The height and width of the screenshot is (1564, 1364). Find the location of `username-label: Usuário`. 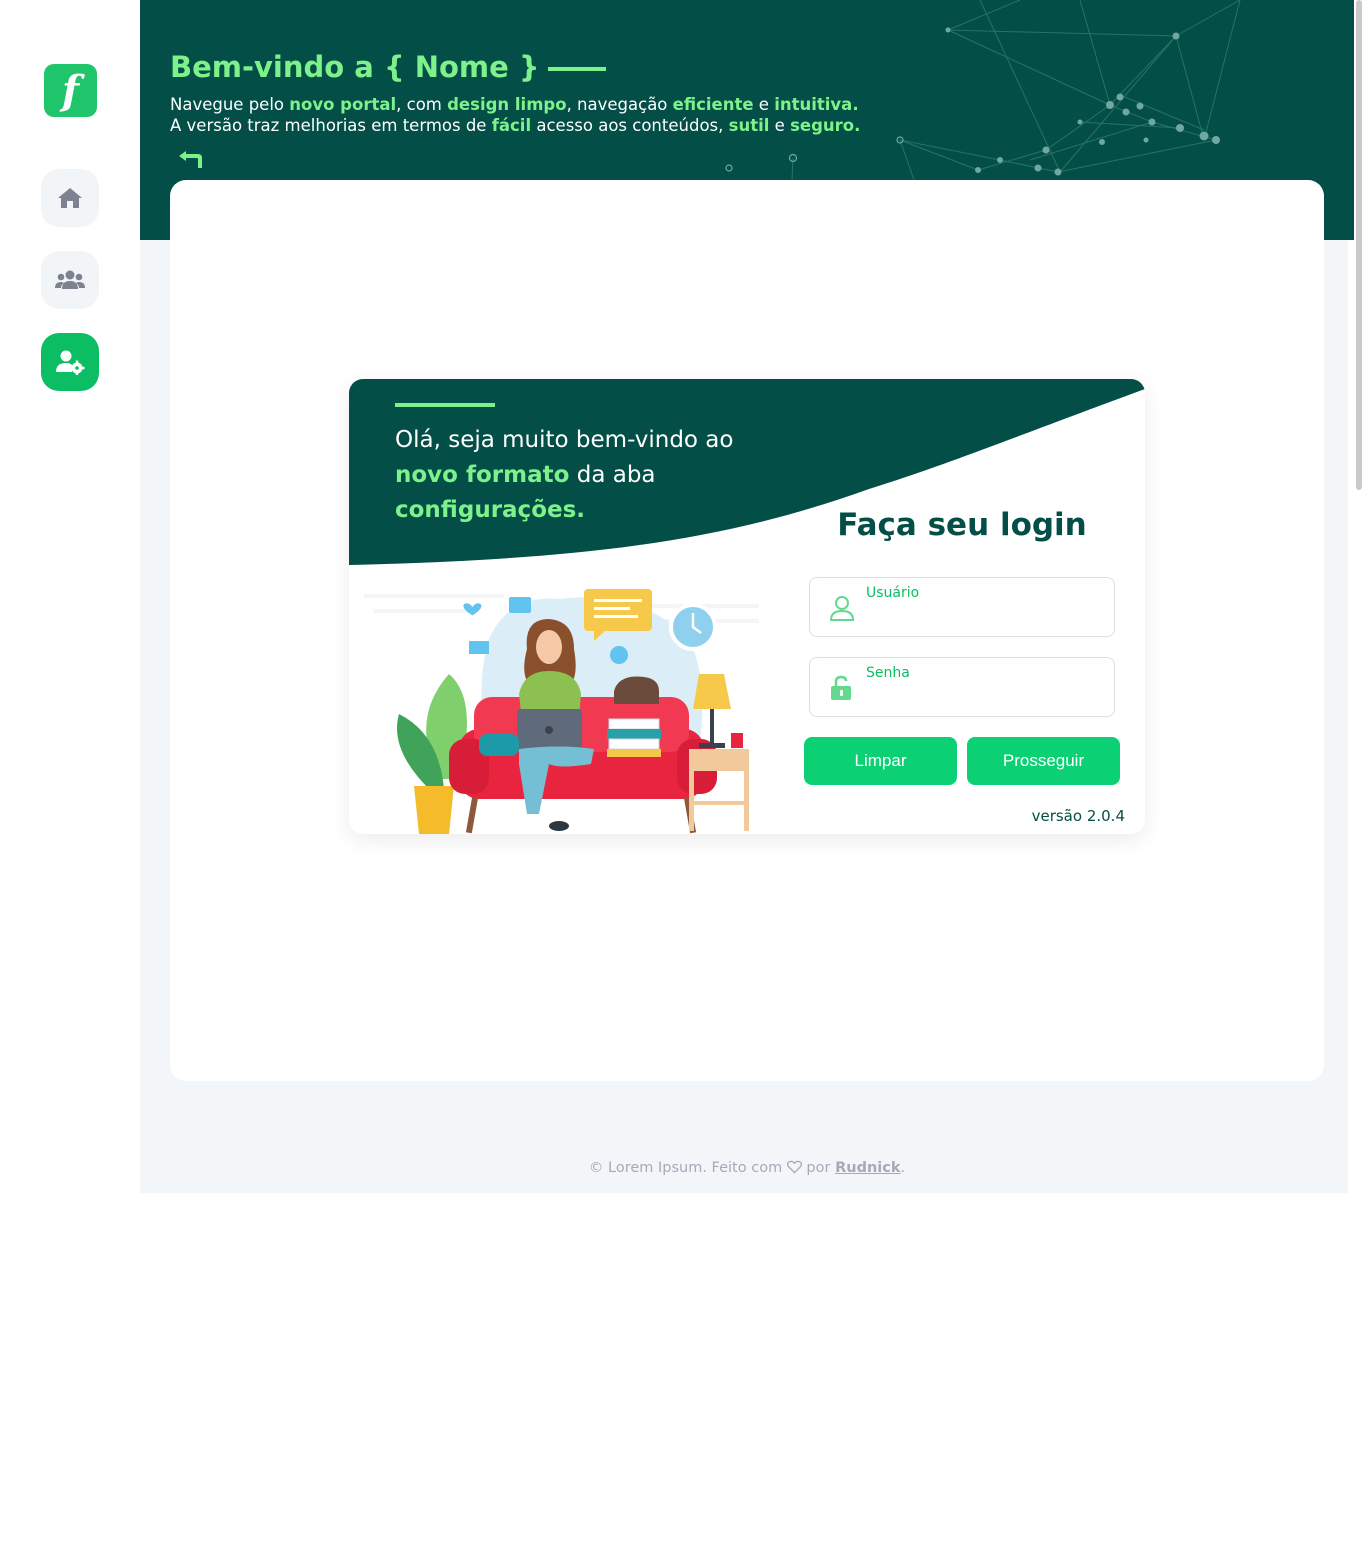

username-label: Usuário is located at coordinates (893, 593).